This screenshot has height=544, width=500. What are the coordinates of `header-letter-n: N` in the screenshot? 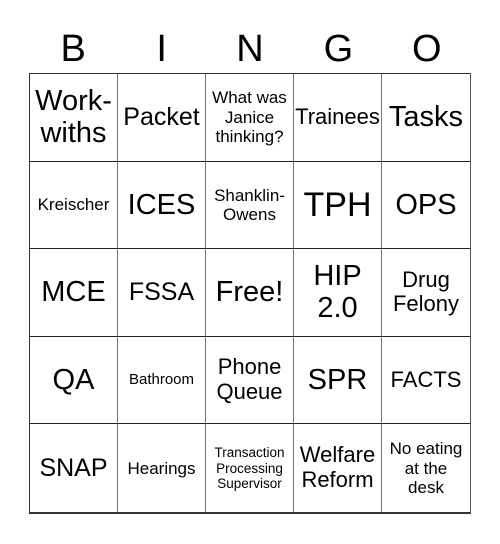 It's located at (250, 49).